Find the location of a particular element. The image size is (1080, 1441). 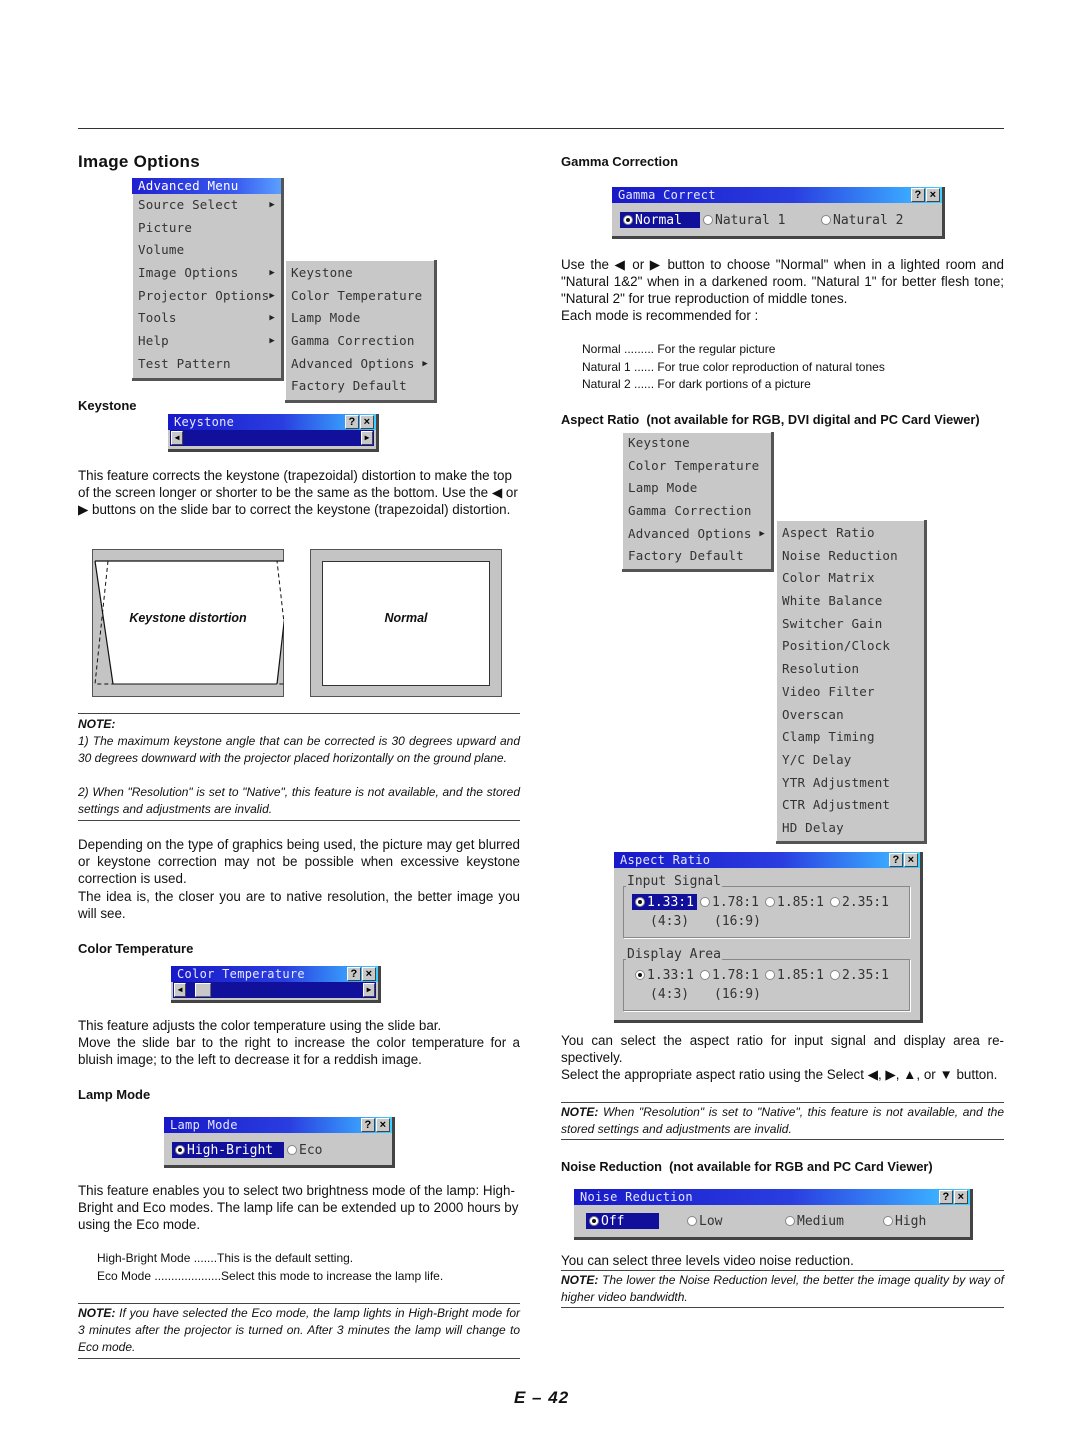

advanced-menu-item: Picture is located at coordinates (206, 228).